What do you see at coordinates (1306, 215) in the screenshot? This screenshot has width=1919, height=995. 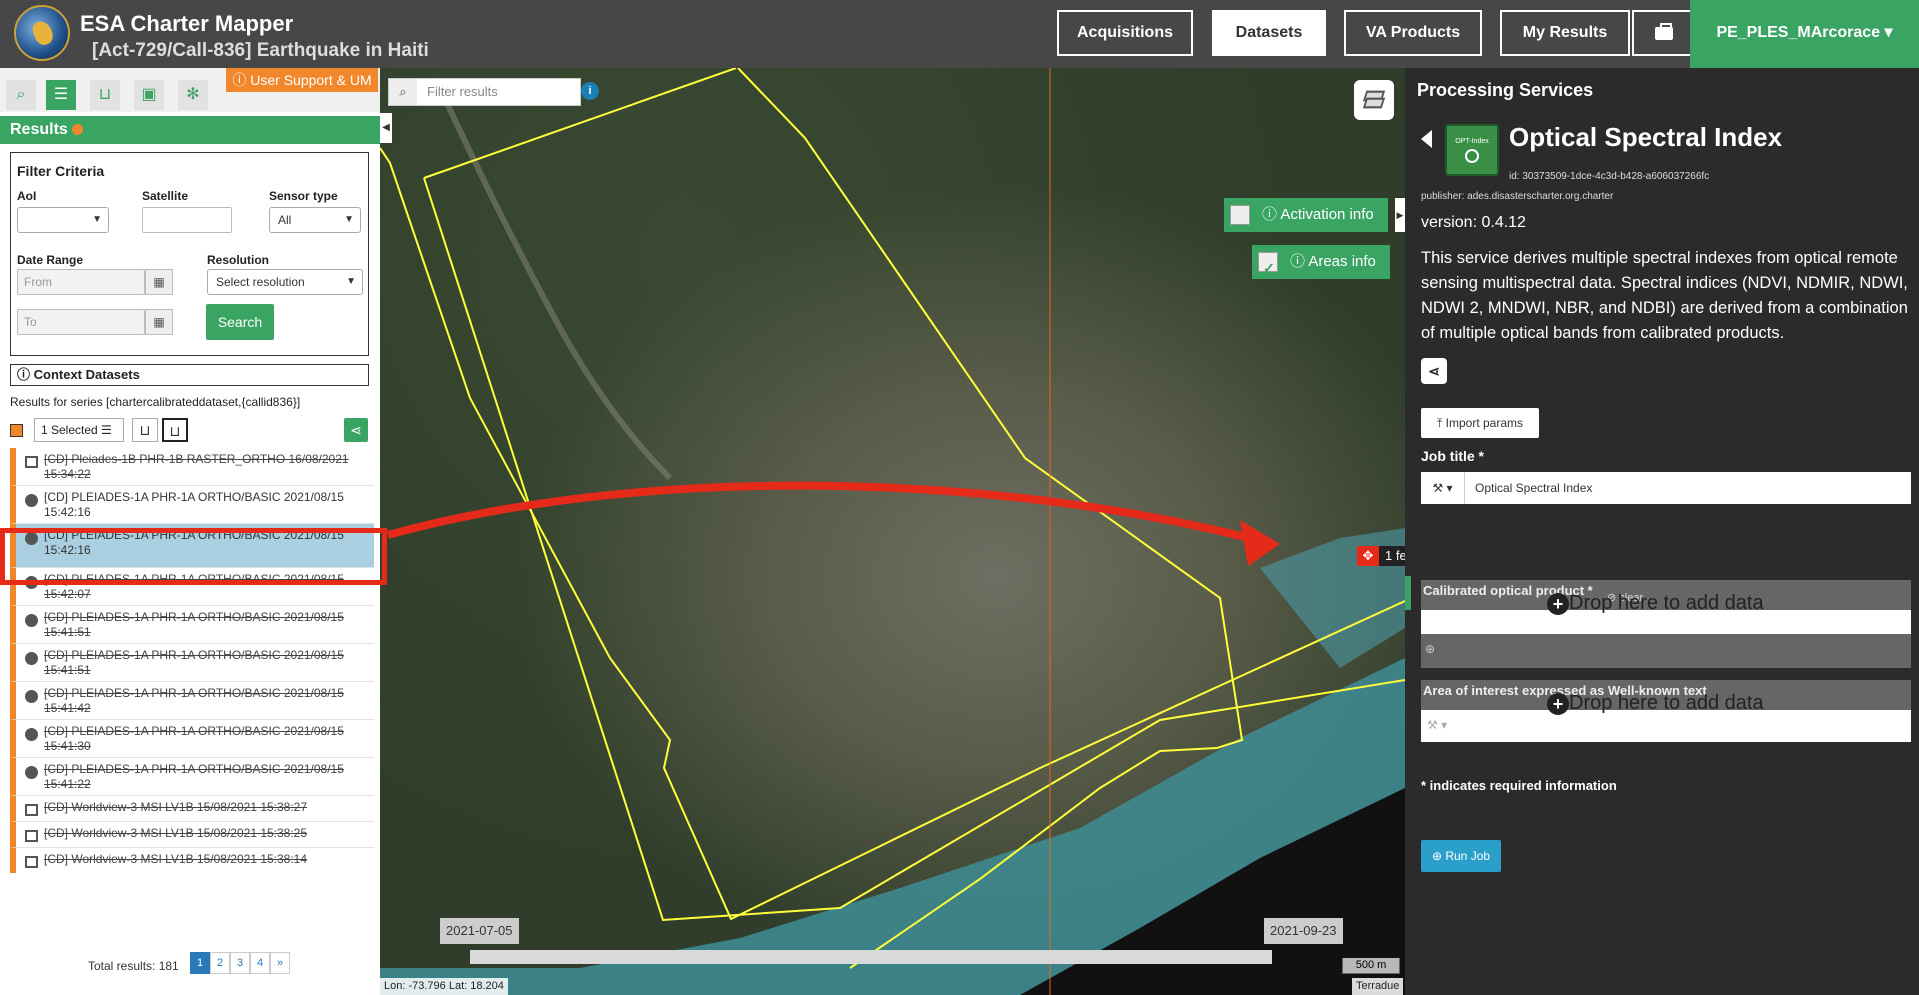 I see `activation-info-toggle: ⓘ Activation info` at bounding box center [1306, 215].